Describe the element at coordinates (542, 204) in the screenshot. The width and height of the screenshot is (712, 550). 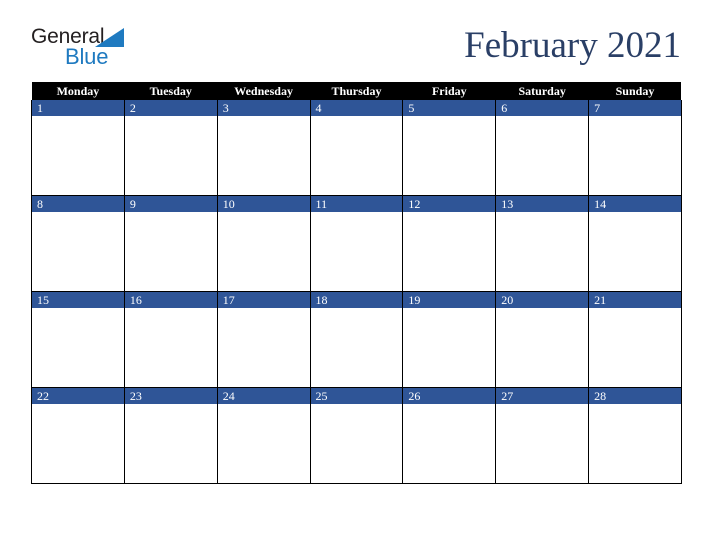
I see `day-number: 13` at that location.